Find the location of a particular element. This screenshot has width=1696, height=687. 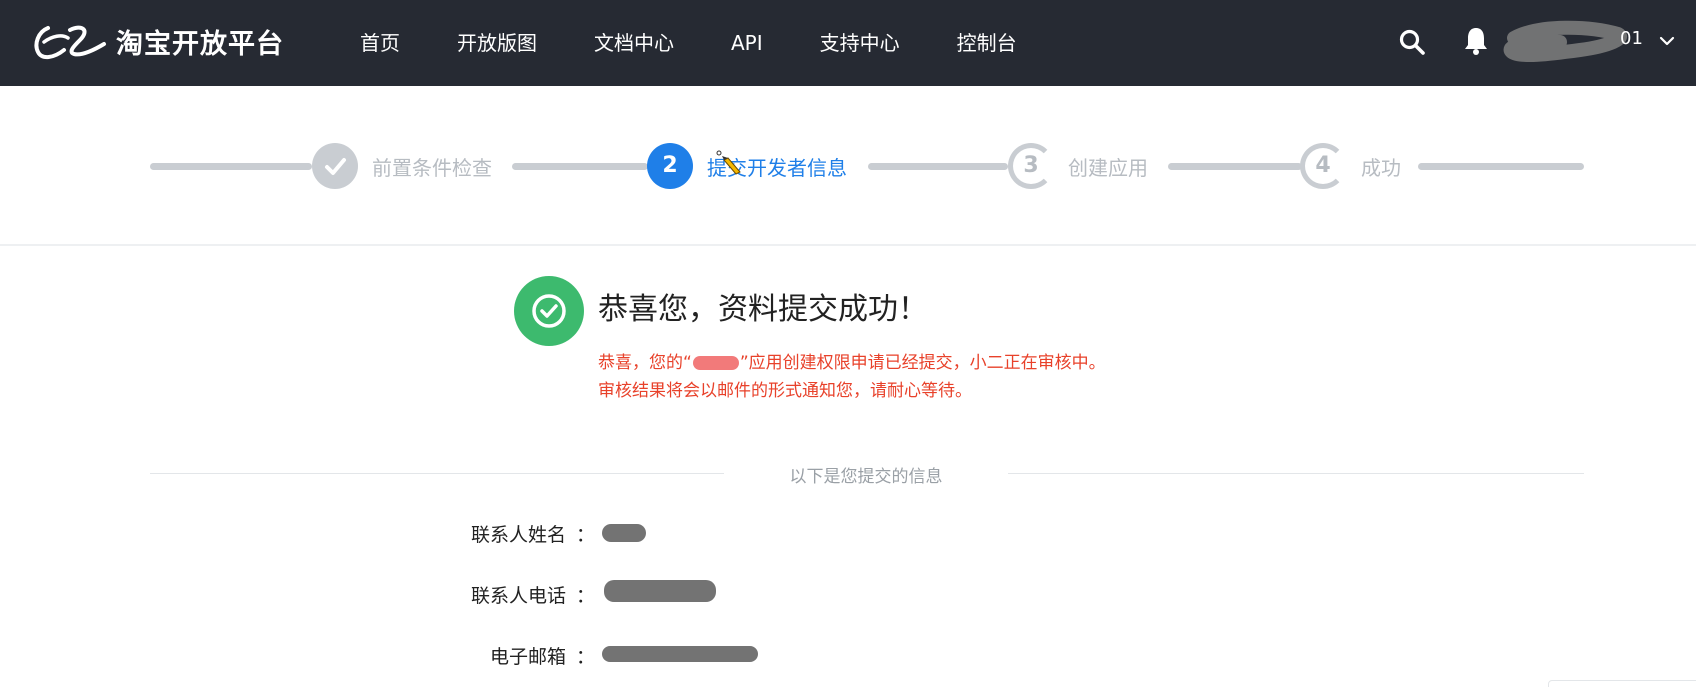

floating-widget is located at coordinates (1622, 683).